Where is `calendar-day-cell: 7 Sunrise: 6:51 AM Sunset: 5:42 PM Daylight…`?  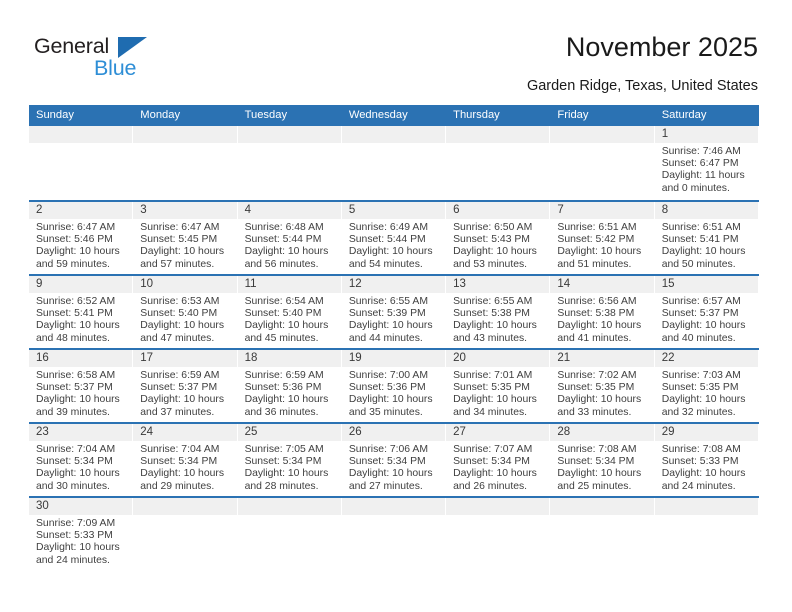
calendar-day-cell: 7 Sunrise: 6:51 AM Sunset: 5:42 PM Daylight… is located at coordinates (602, 238).